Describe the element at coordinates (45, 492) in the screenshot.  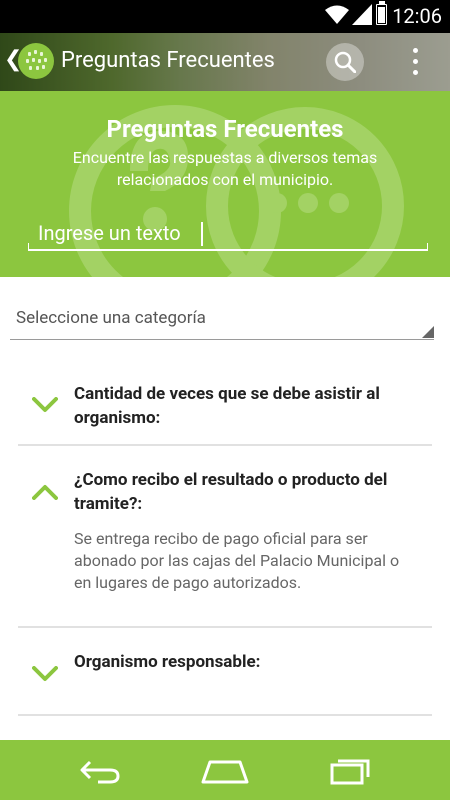
I see `chevron-up-icon` at that location.